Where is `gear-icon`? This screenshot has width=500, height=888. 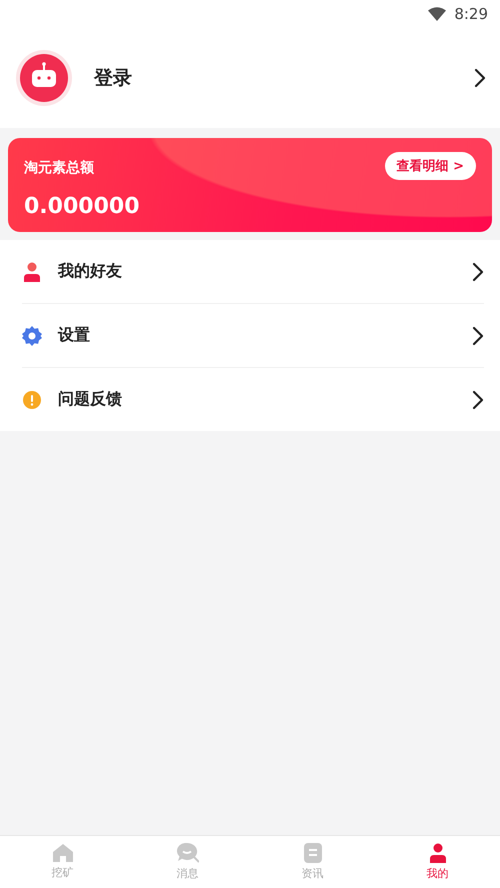
gear-icon is located at coordinates (32, 336).